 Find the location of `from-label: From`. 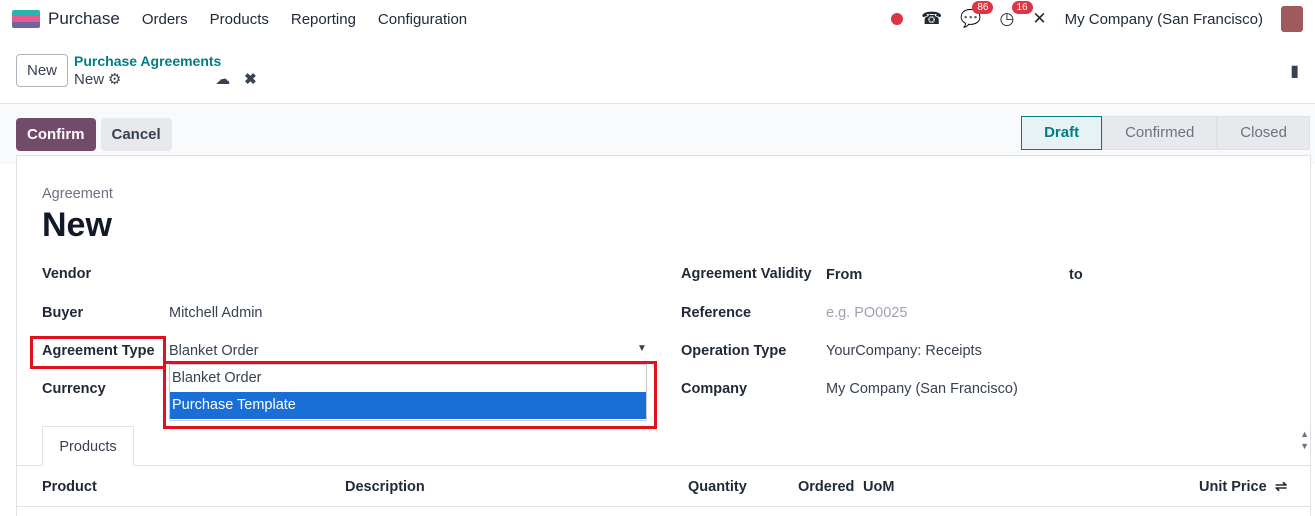

from-label: From is located at coordinates (844, 275).